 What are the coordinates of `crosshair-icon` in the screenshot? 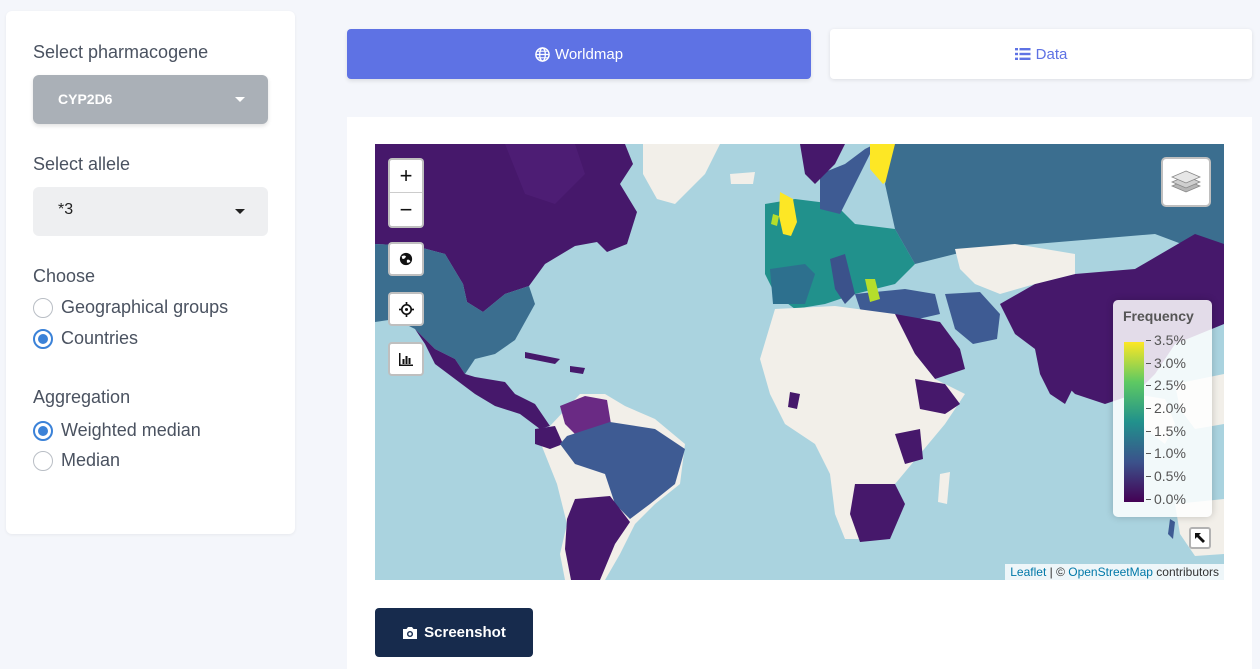 It's located at (406, 309).